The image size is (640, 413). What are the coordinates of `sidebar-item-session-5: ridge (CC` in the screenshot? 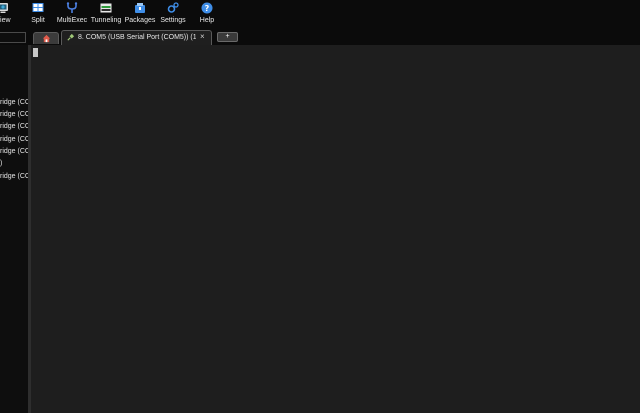 It's located at (14, 151).